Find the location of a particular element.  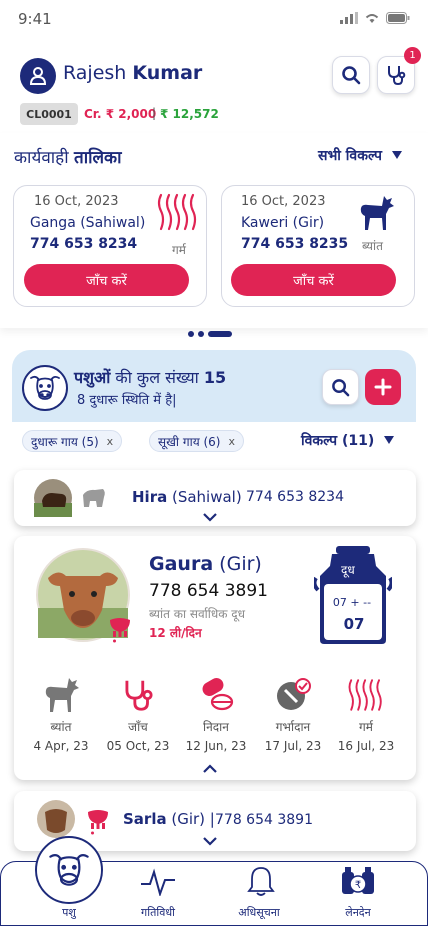

animal-photo-hira is located at coordinates (53, 498).